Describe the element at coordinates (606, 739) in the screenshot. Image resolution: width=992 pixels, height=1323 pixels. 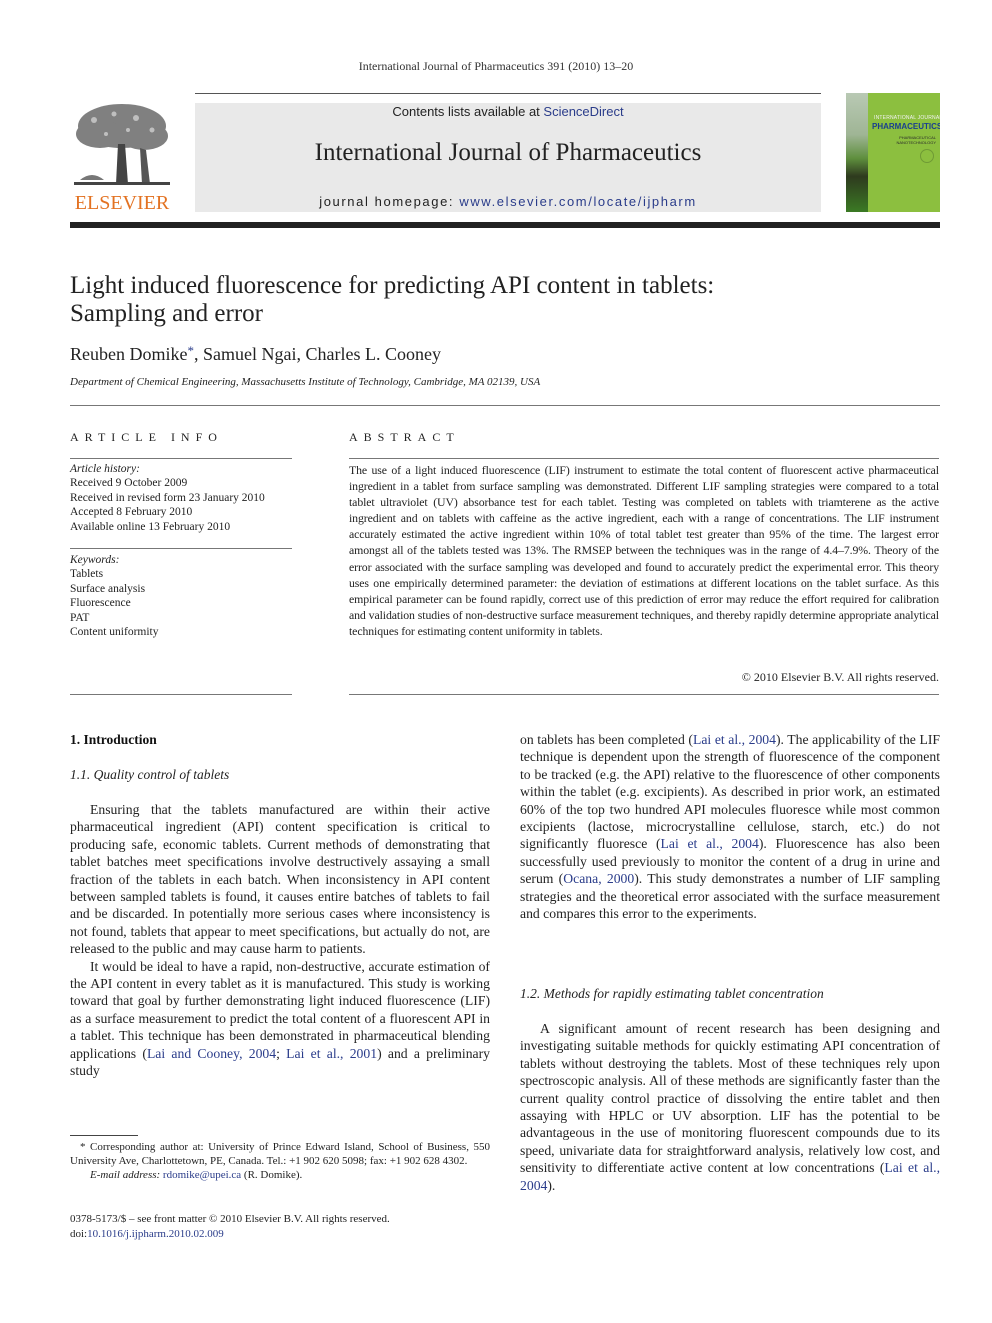
I see `paragraph-text: on tablets has been completed (` at that location.